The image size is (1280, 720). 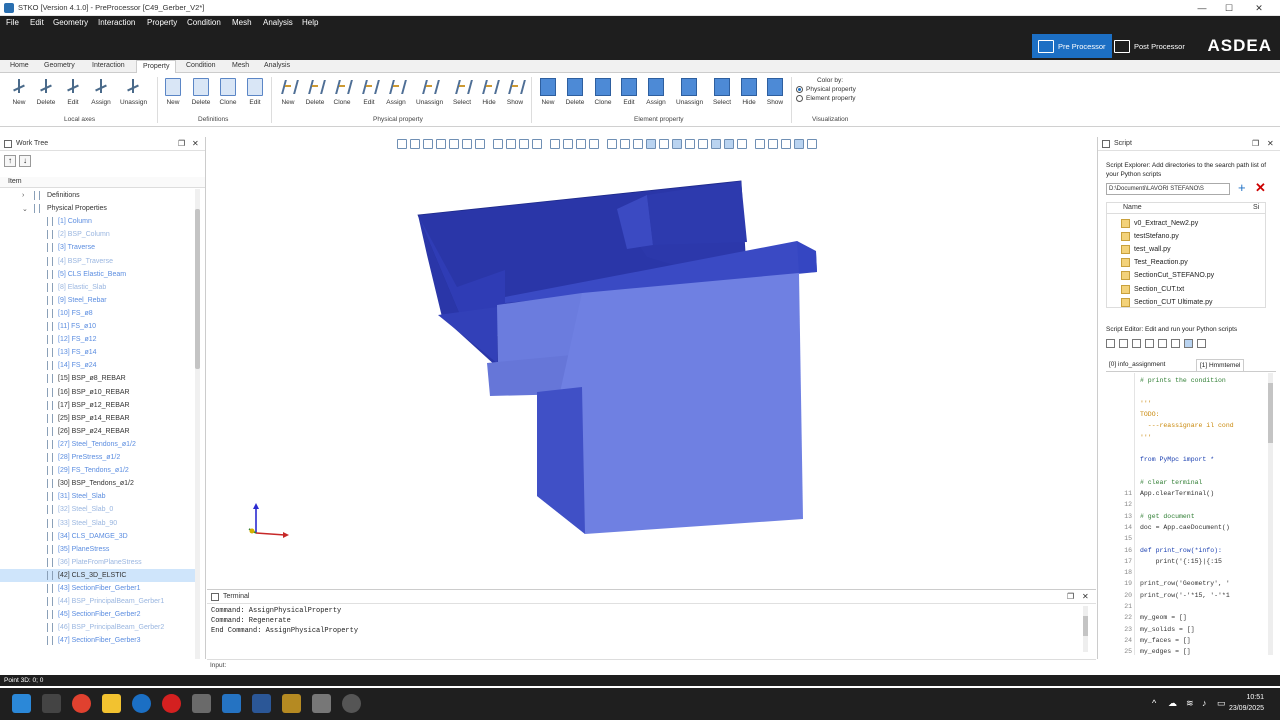 What do you see at coordinates (489, 92) in the screenshot?
I see `physical-hide-button: Hide` at bounding box center [489, 92].